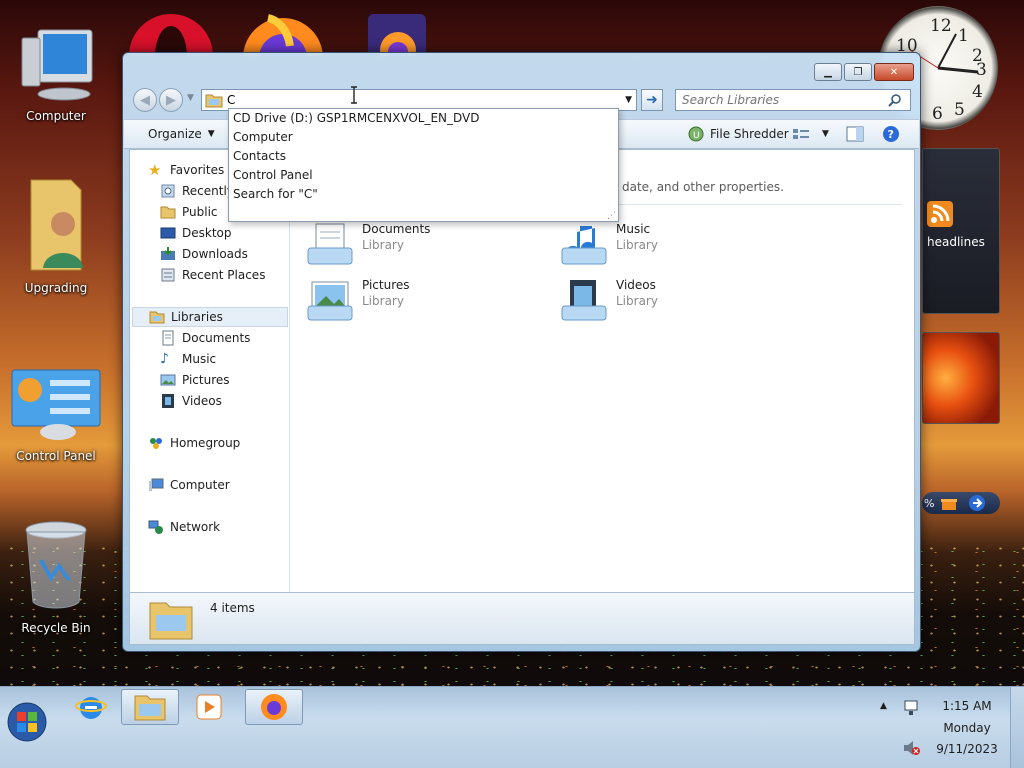 The image size is (1024, 768). What do you see at coordinates (512, 727) in the screenshot?
I see `taskbar: ▲ 1:15 AM Monday 9/11/2023` at bounding box center [512, 727].